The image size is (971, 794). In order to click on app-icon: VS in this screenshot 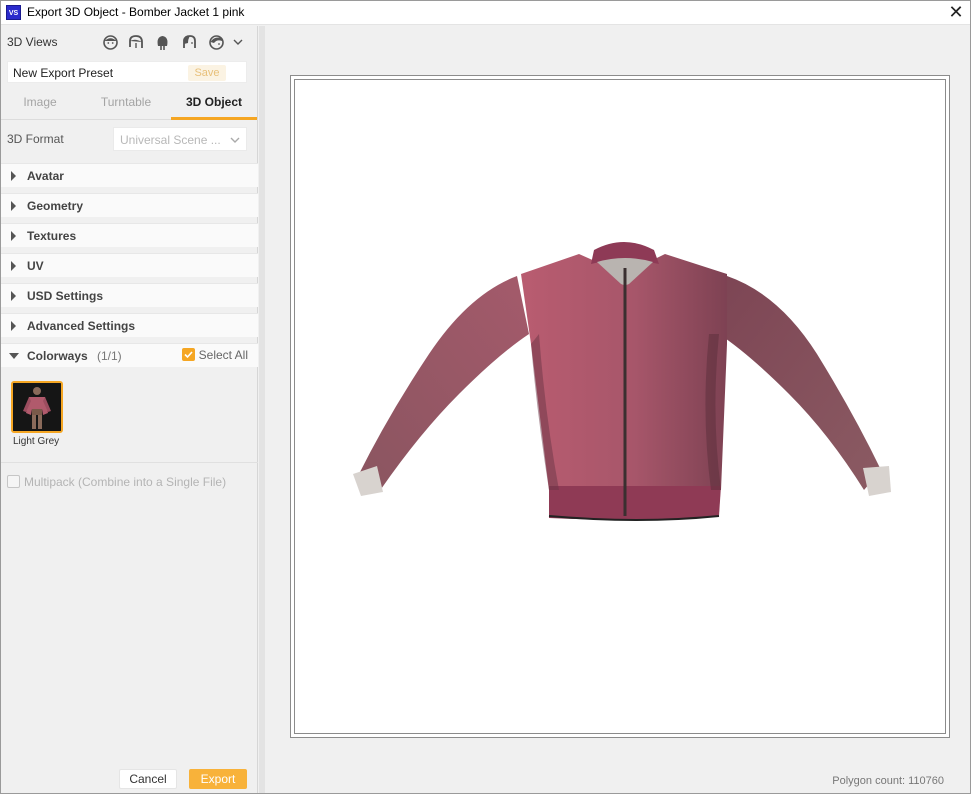, I will do `click(13, 12)`.